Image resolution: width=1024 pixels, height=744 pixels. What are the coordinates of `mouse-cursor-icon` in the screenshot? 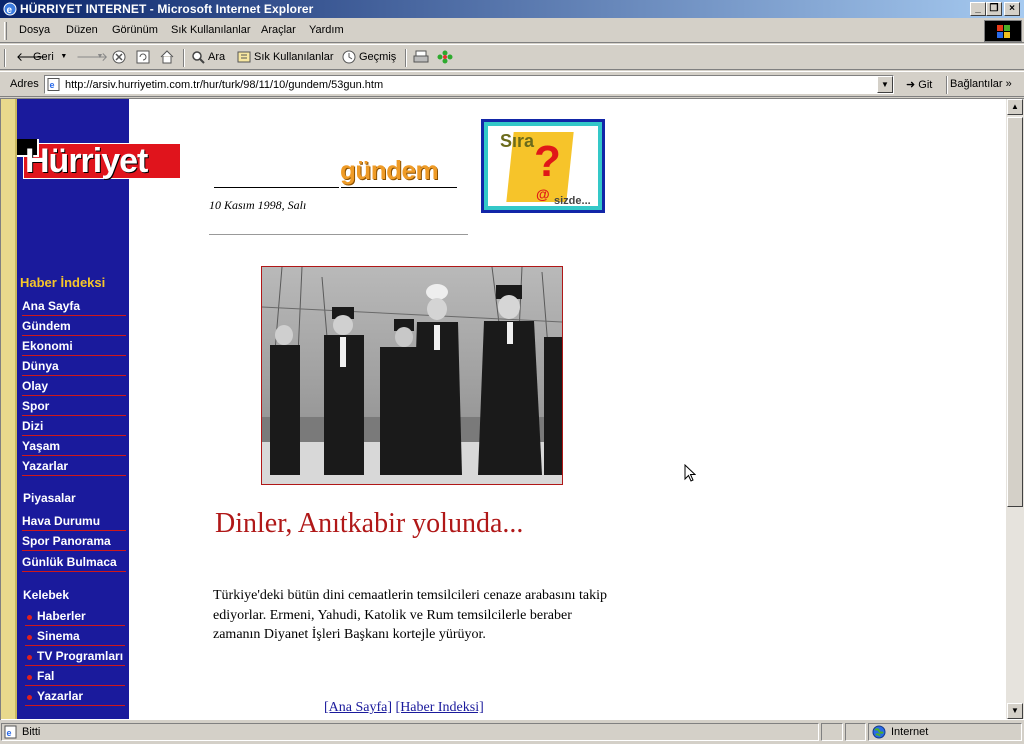 It's located at (690, 473).